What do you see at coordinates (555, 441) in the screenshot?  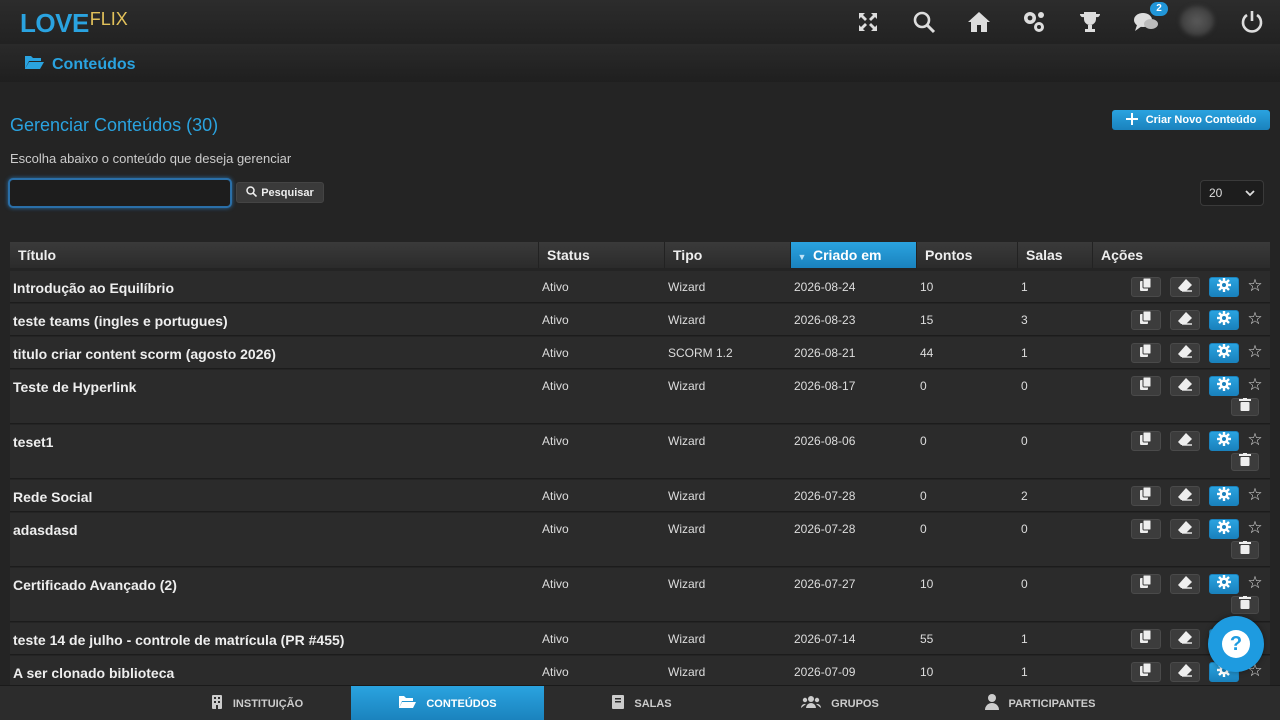 I see `row-status: Ativo` at bounding box center [555, 441].